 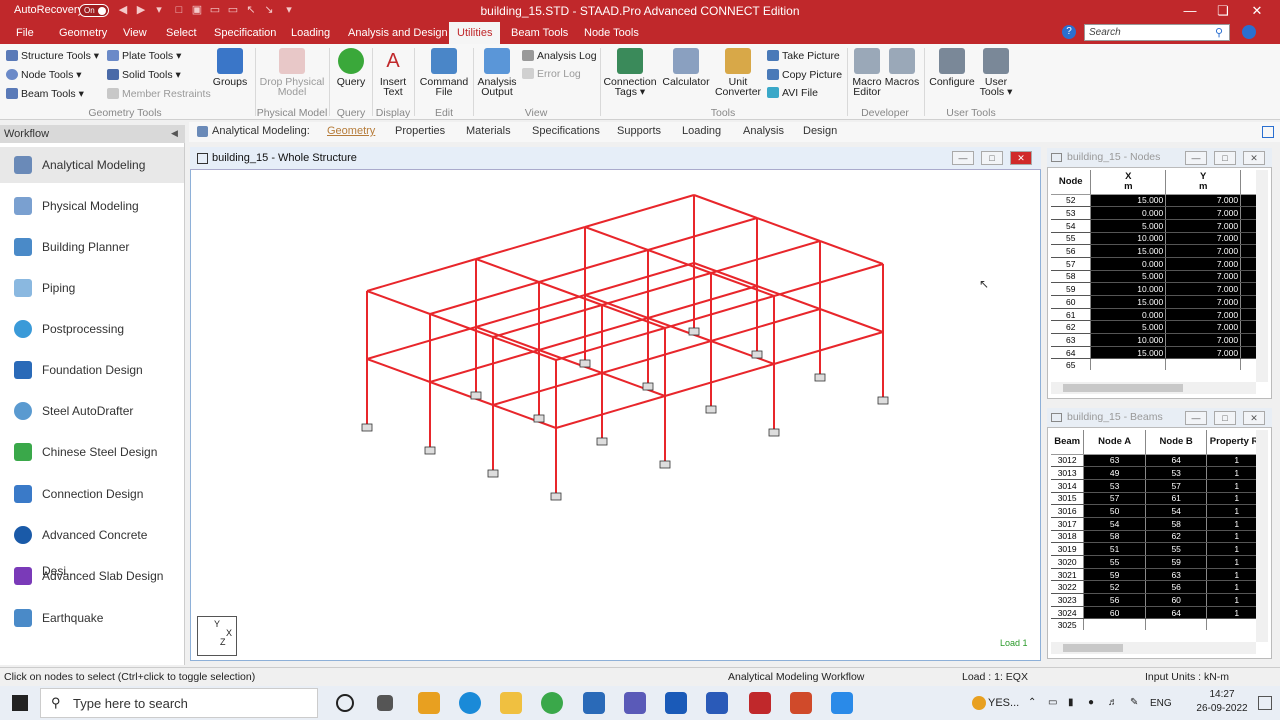 What do you see at coordinates (470, 703) in the screenshot?
I see `edge-icon` at bounding box center [470, 703].